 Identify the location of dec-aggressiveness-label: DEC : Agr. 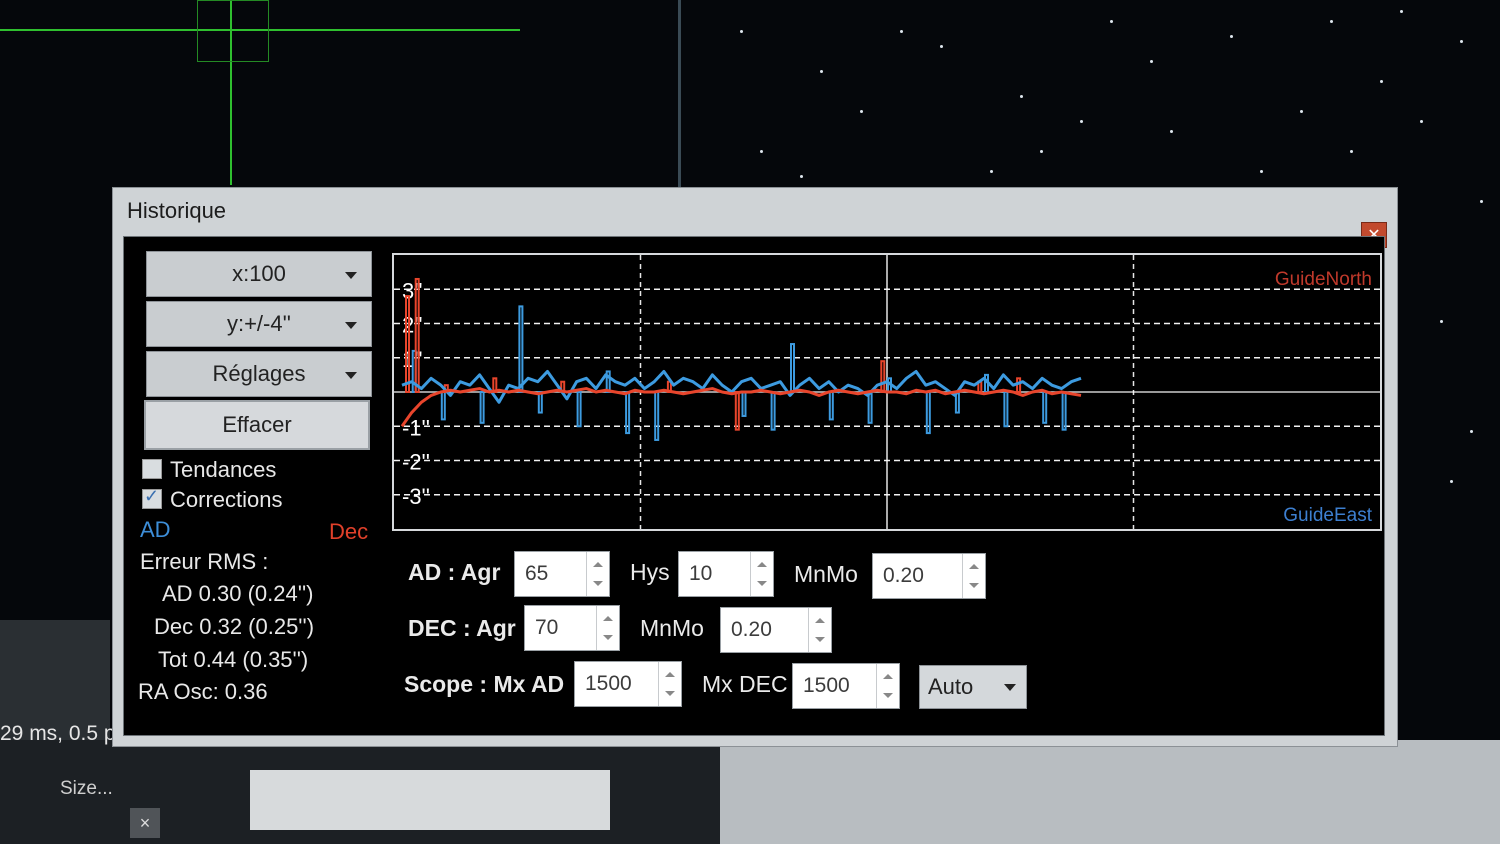
(462, 628).